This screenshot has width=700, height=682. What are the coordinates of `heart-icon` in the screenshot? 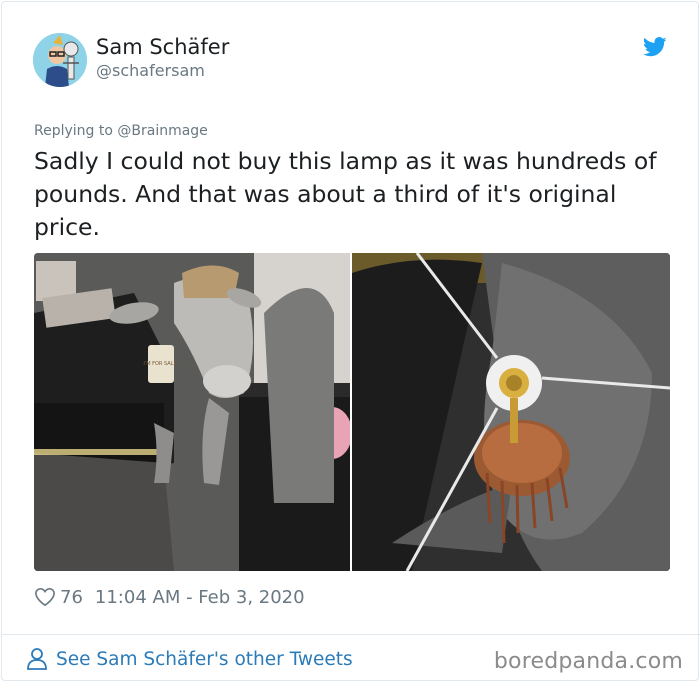 It's located at (45, 597).